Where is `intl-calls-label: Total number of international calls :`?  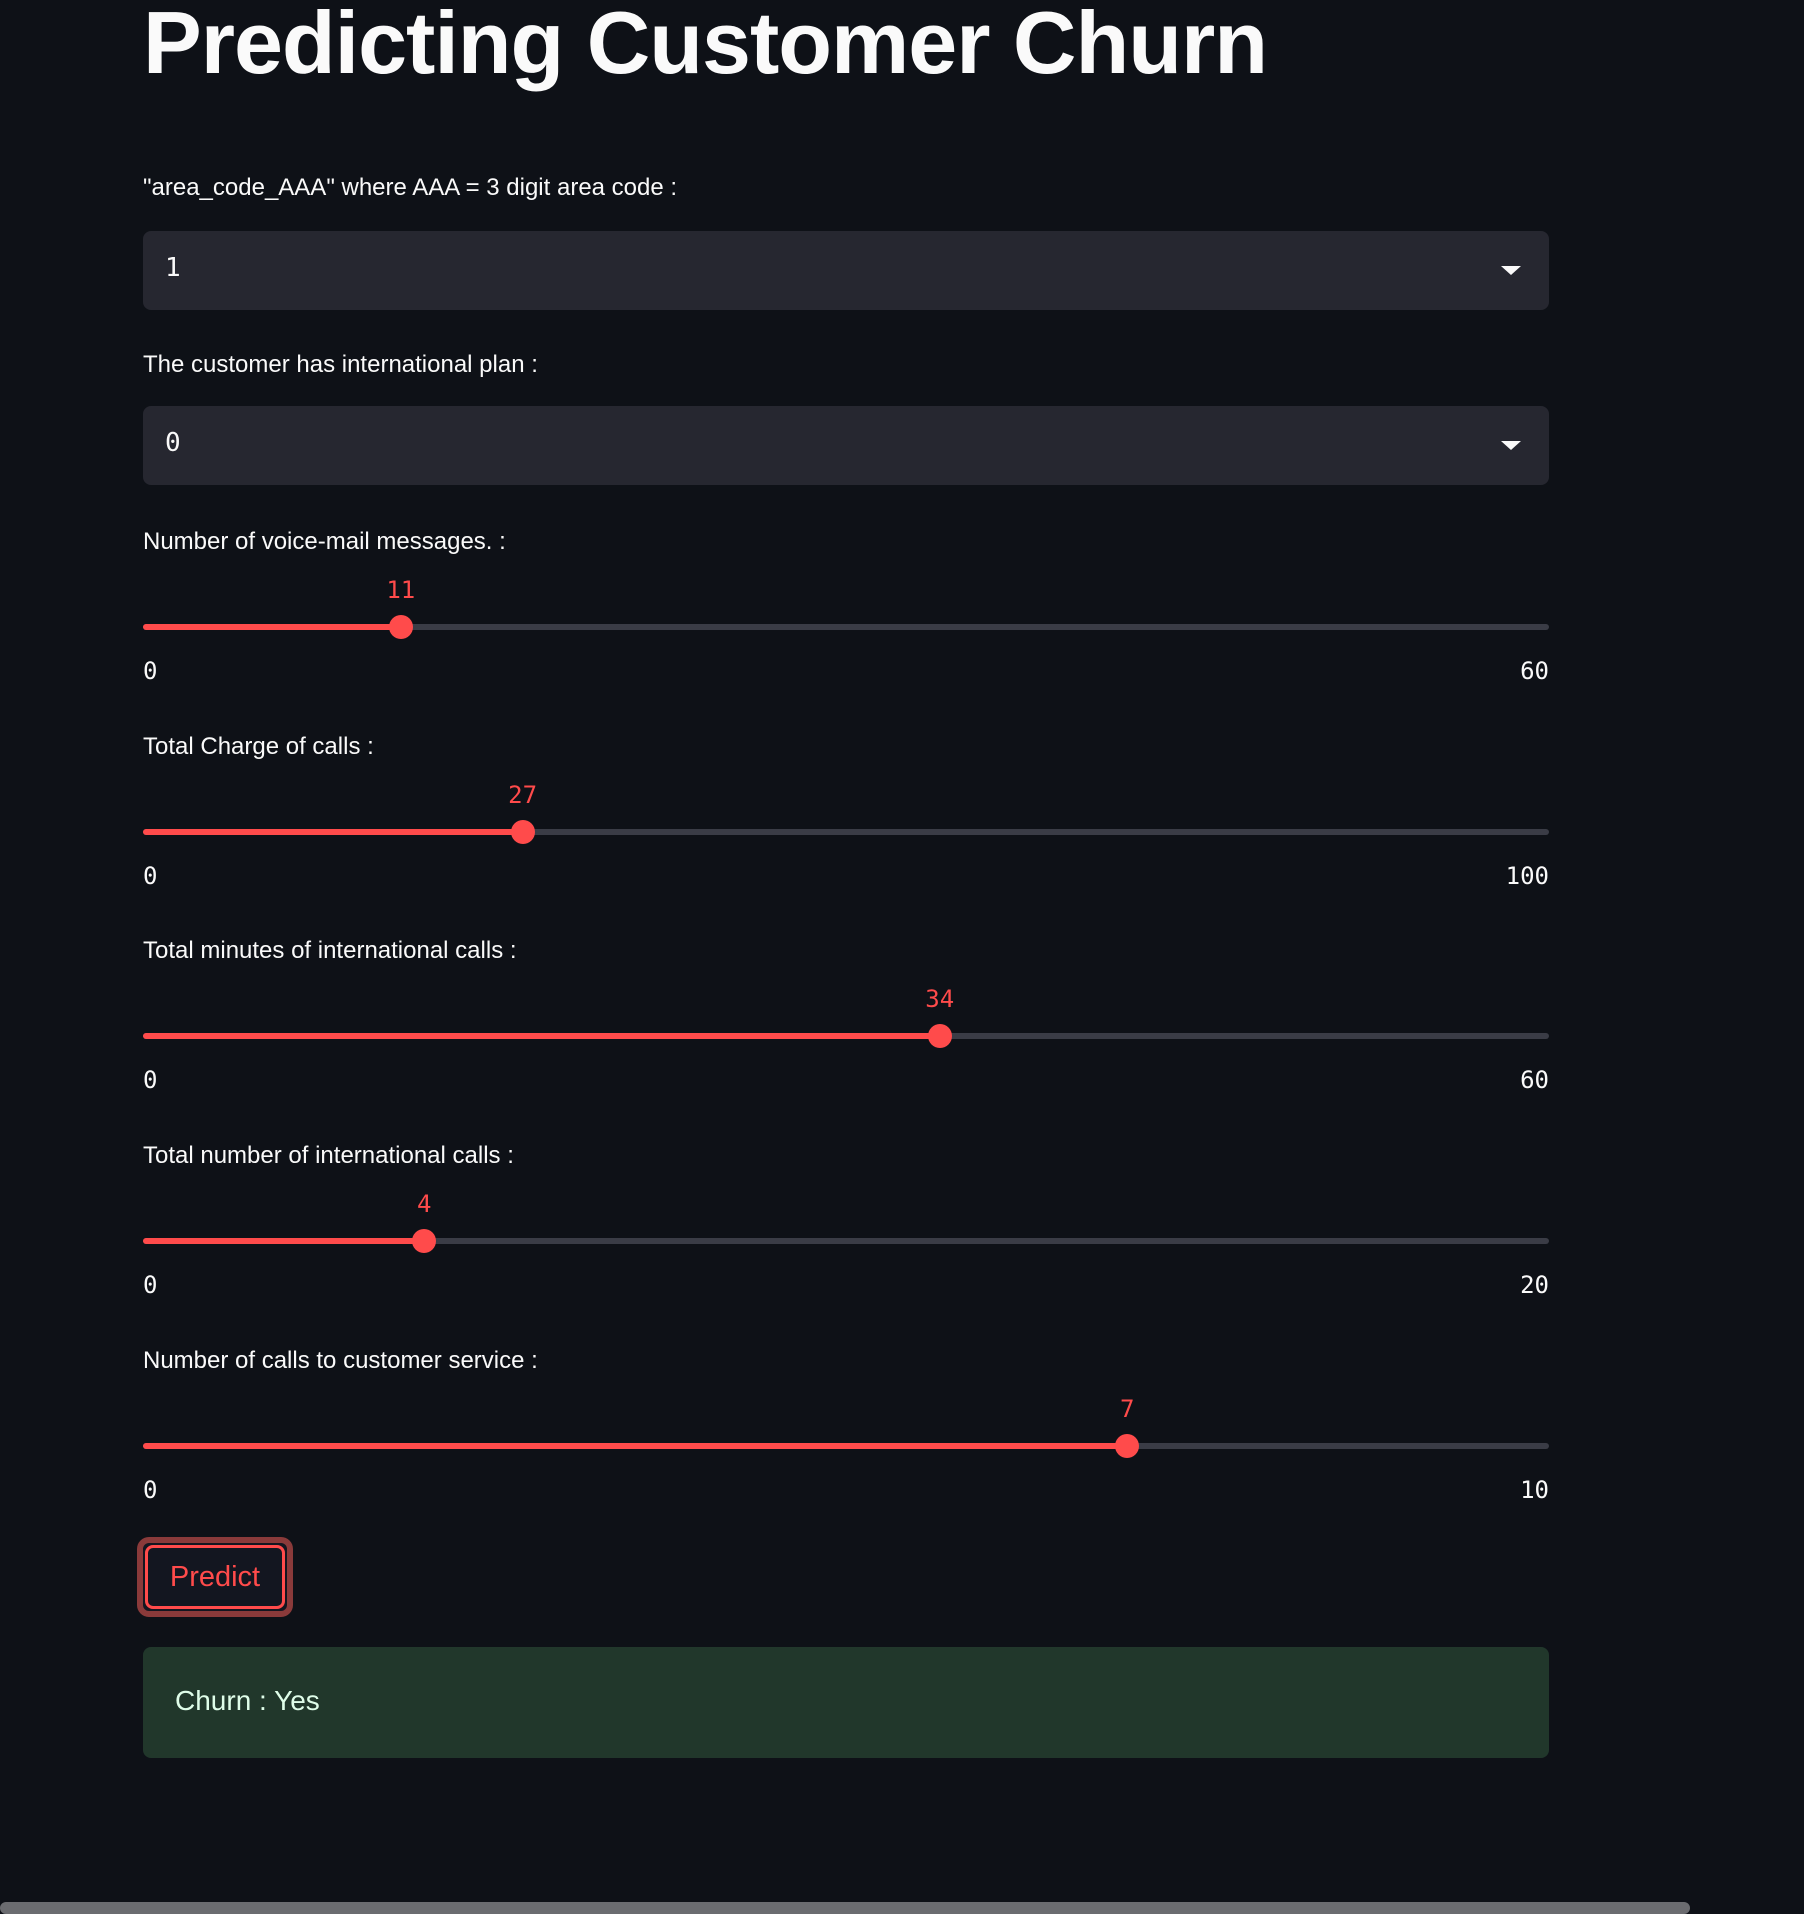
intl-calls-label: Total number of international calls : is located at coordinates (328, 1155).